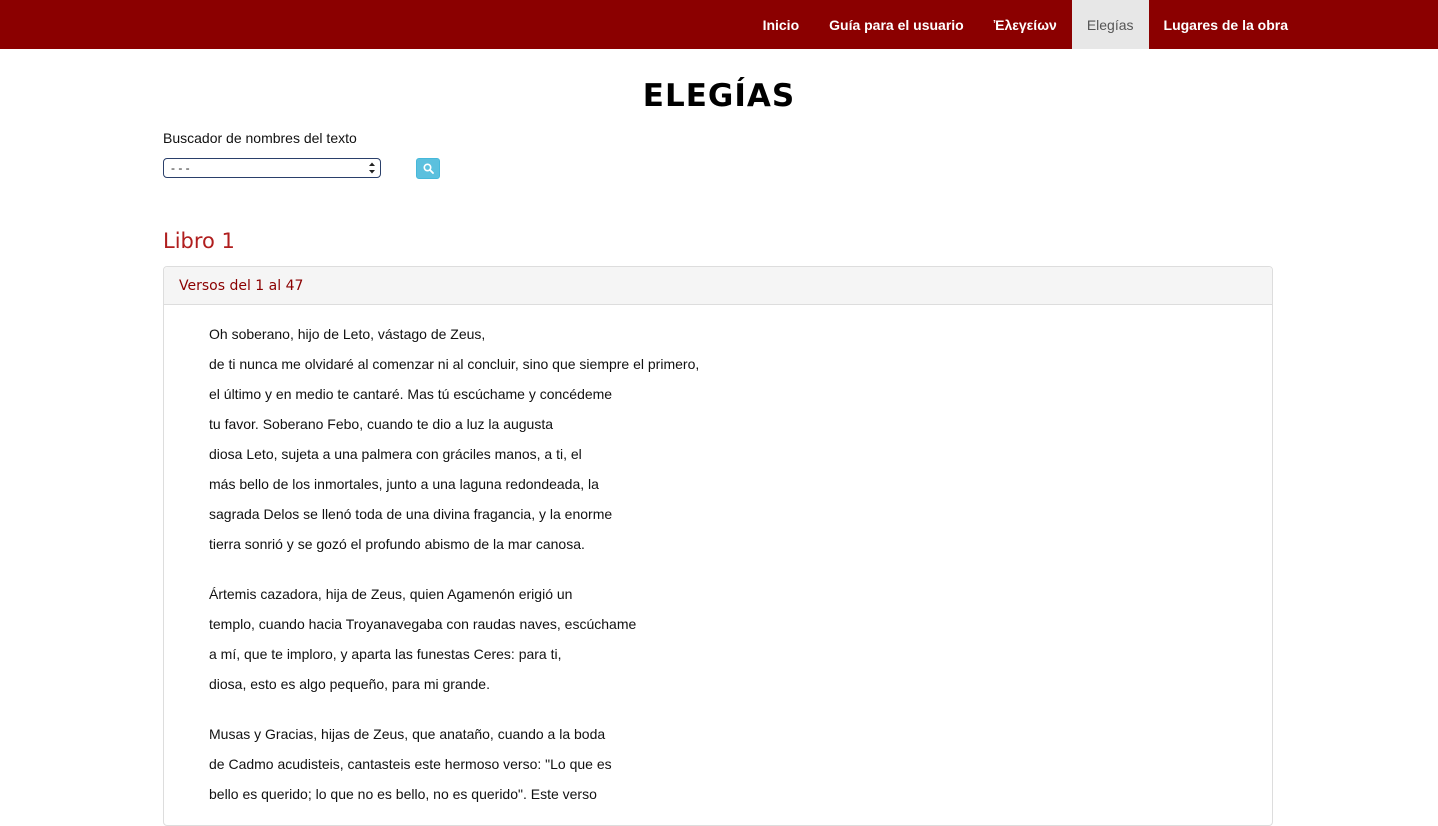  I want to click on panel-heading: Versos del 1 al 47, so click(718, 286).